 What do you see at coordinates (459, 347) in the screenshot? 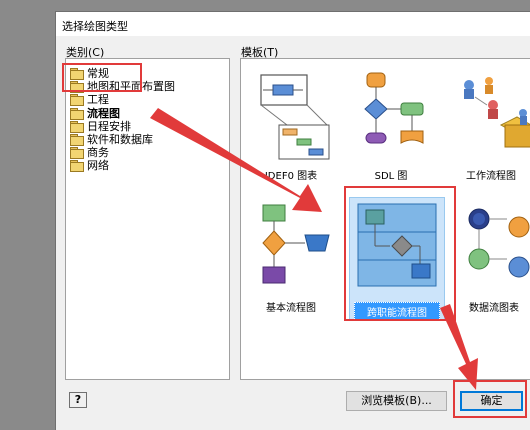
I see `arrow-to-ok-icon` at bounding box center [459, 347].